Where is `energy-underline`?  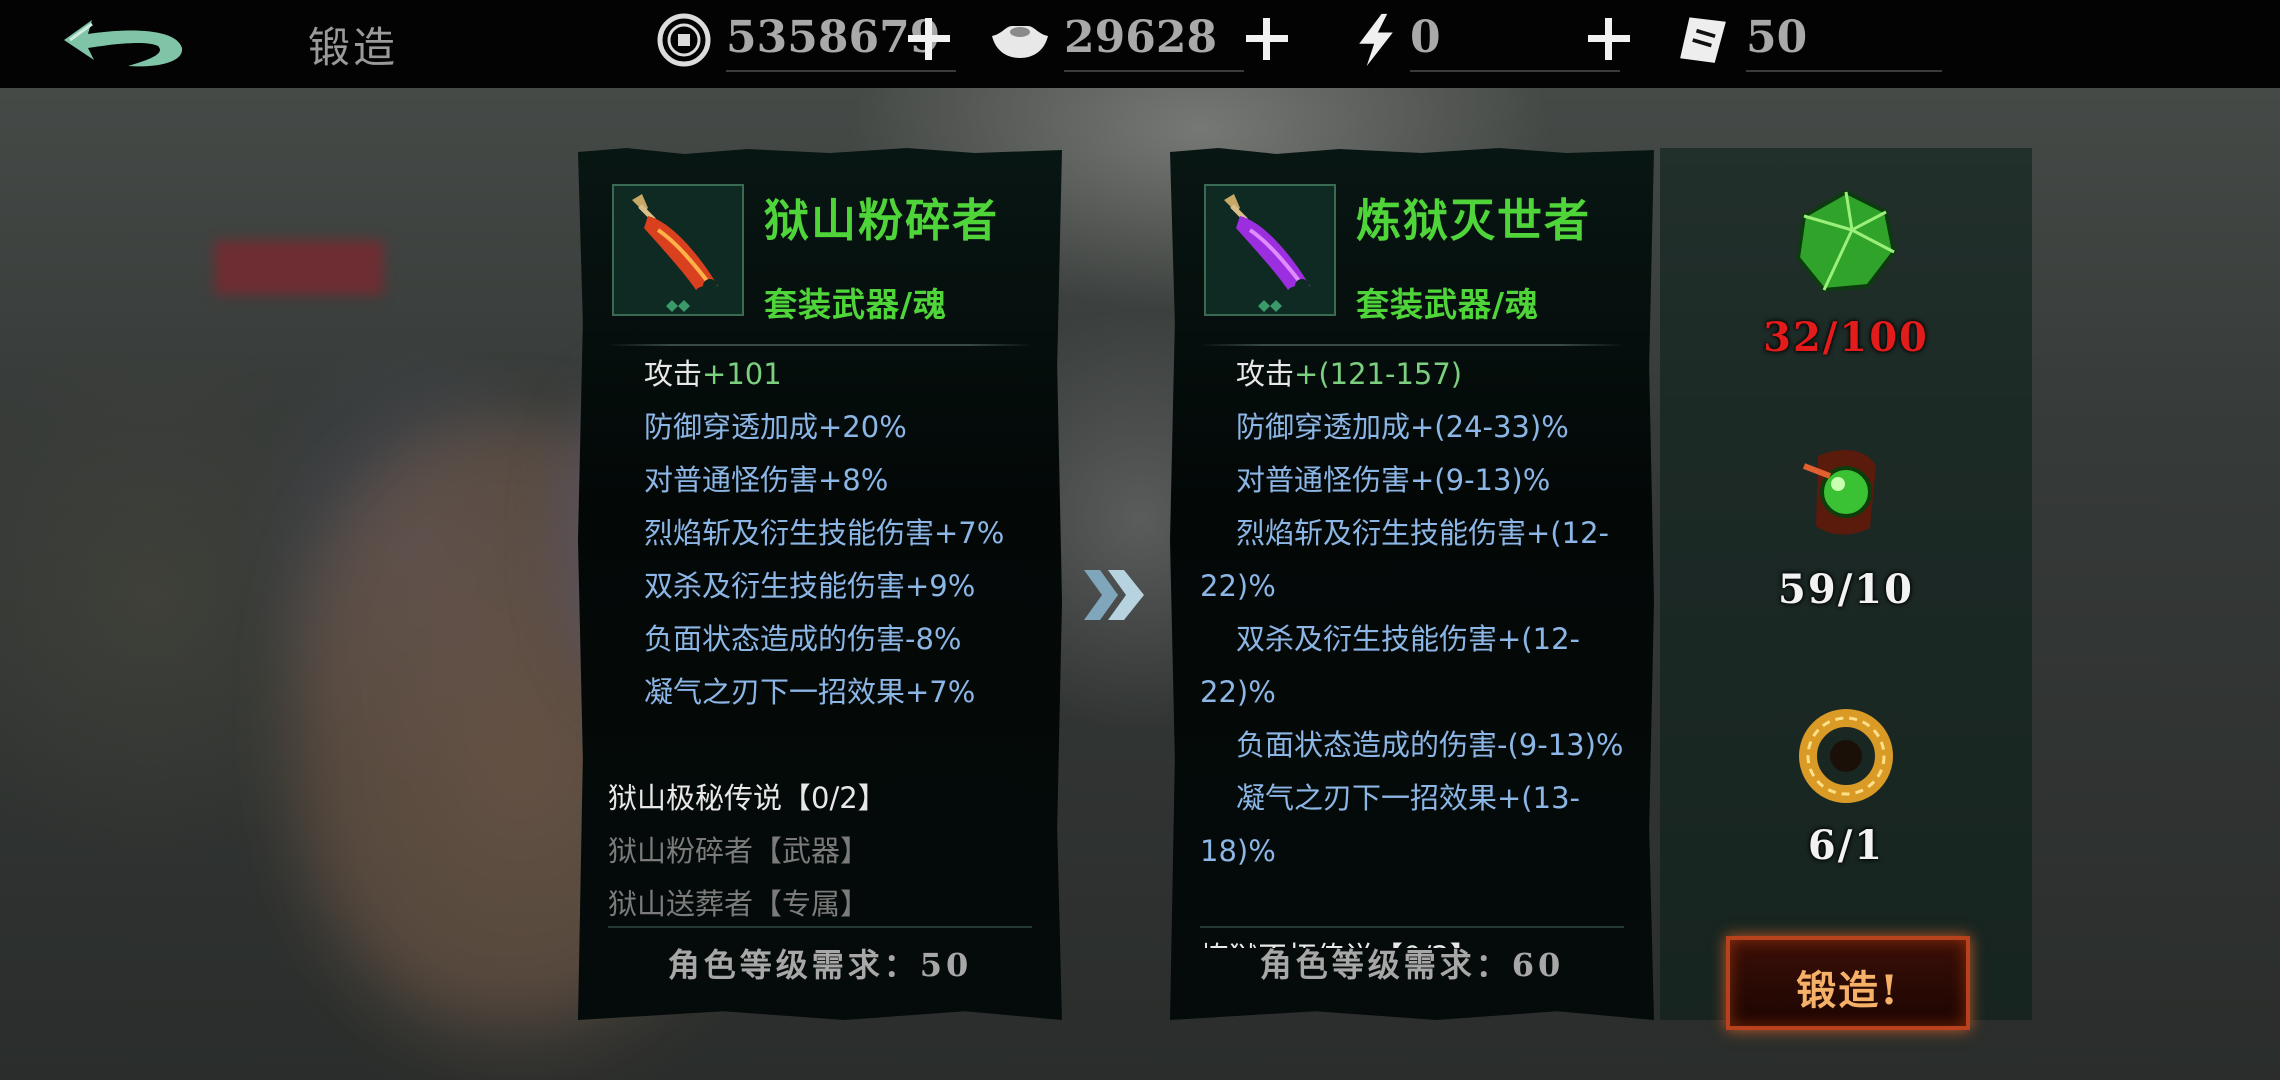
energy-underline is located at coordinates (1515, 71).